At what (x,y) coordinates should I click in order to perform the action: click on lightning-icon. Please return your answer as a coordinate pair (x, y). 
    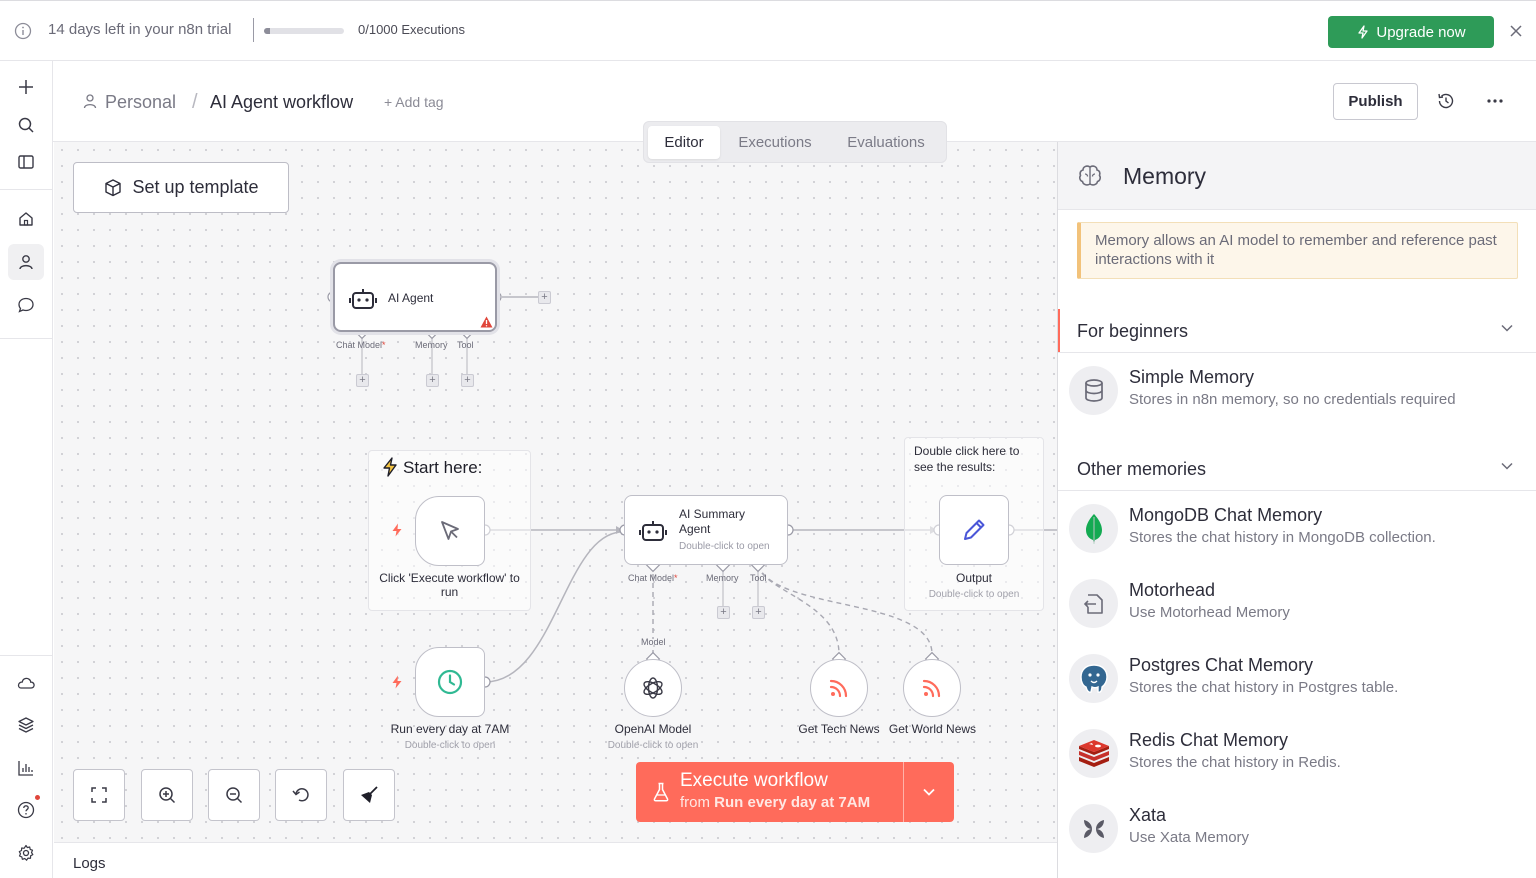
    Looking at the image, I should click on (1363, 32).